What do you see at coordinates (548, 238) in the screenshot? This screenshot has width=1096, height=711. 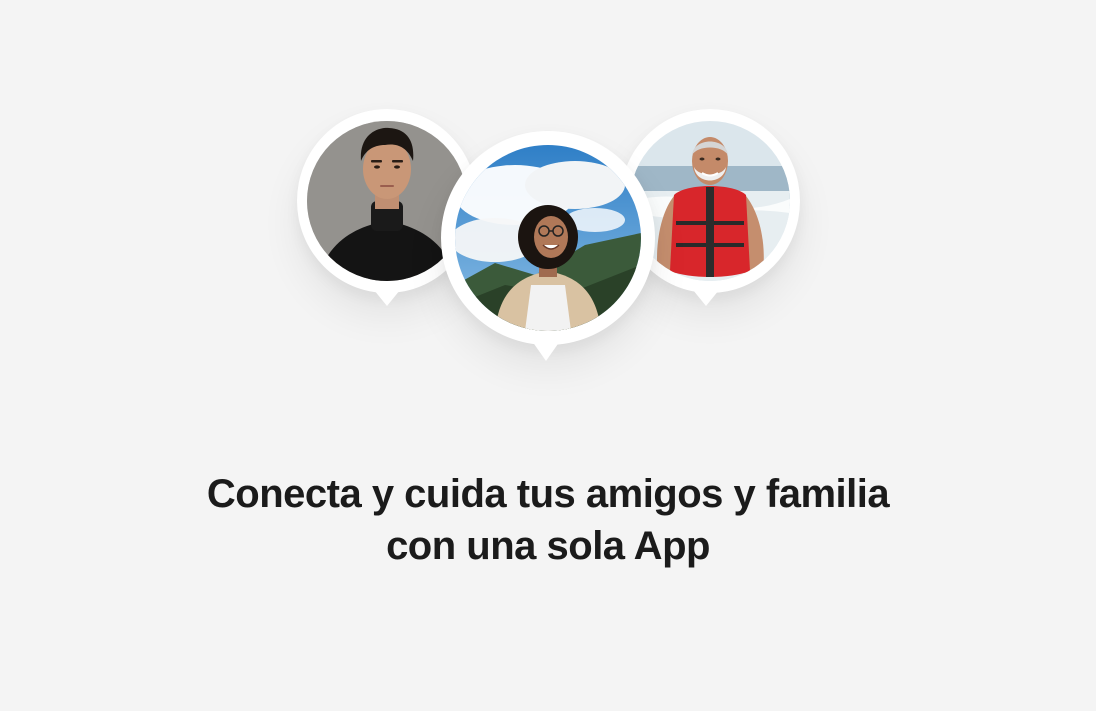 I see `avatar-photo-woman` at bounding box center [548, 238].